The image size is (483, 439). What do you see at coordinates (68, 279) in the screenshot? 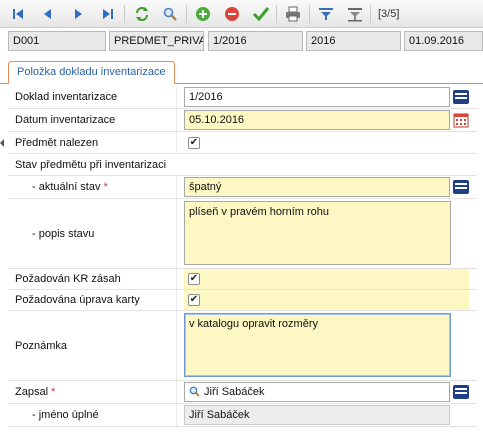
I see `label-kr-zasah: Požadován KR zásah` at bounding box center [68, 279].